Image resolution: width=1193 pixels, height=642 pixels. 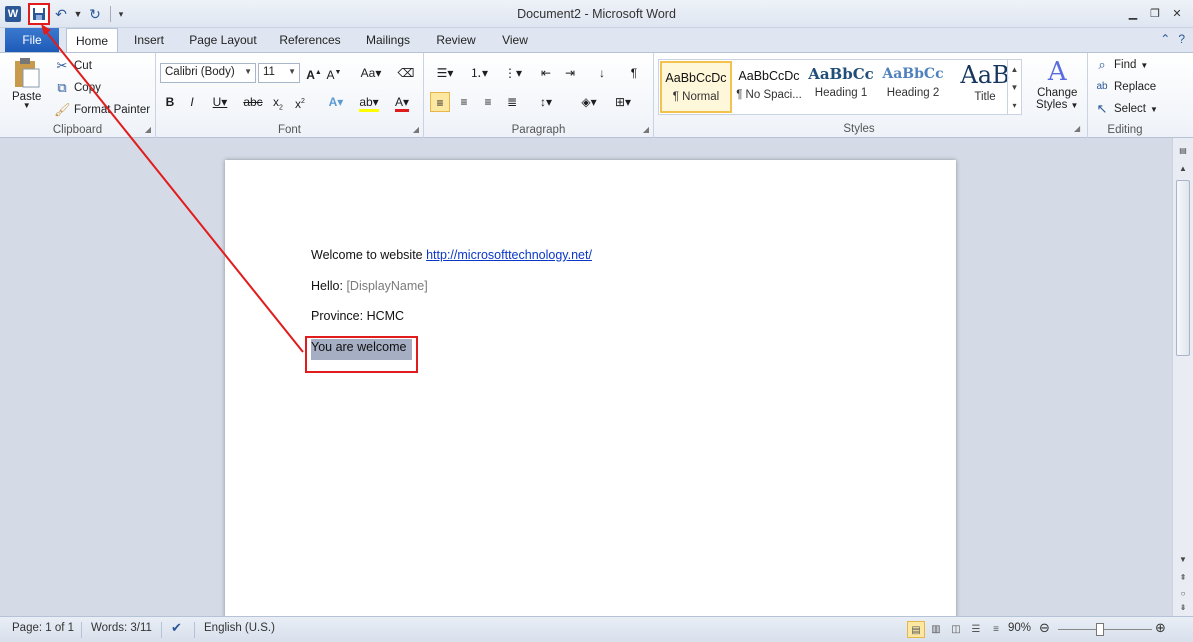 What do you see at coordinates (634, 73) in the screenshot?
I see `show-hide-marks-button: ¶` at bounding box center [634, 73].